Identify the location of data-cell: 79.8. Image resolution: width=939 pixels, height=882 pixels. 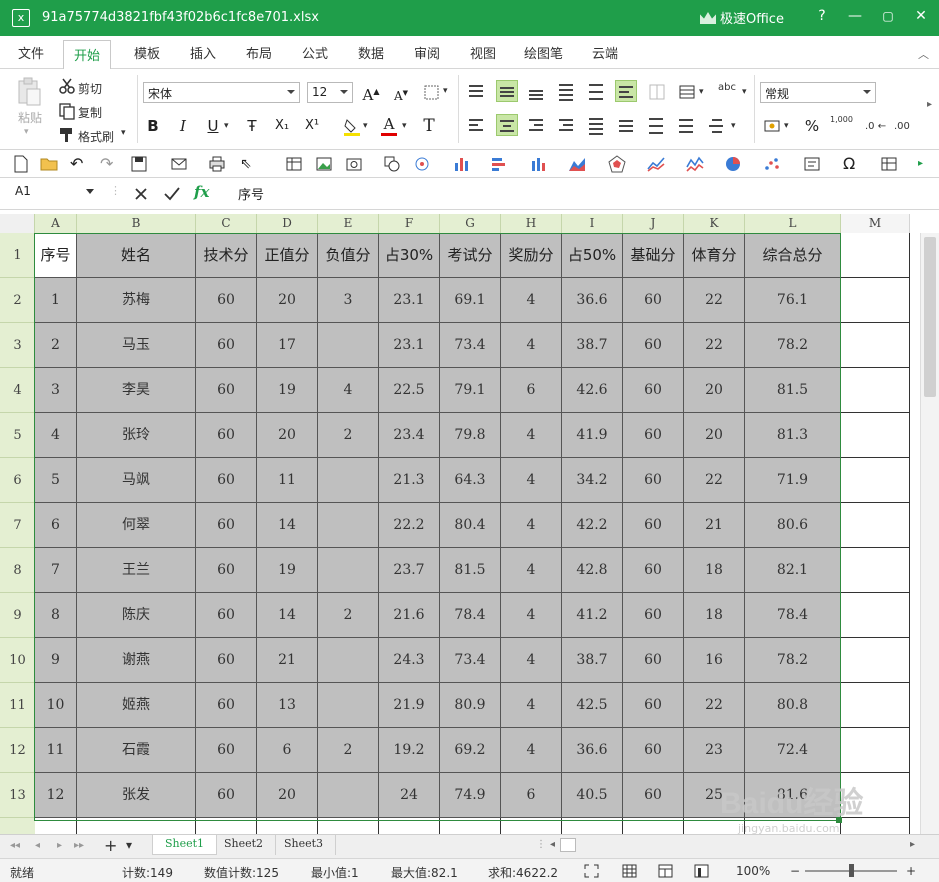
(470, 435).